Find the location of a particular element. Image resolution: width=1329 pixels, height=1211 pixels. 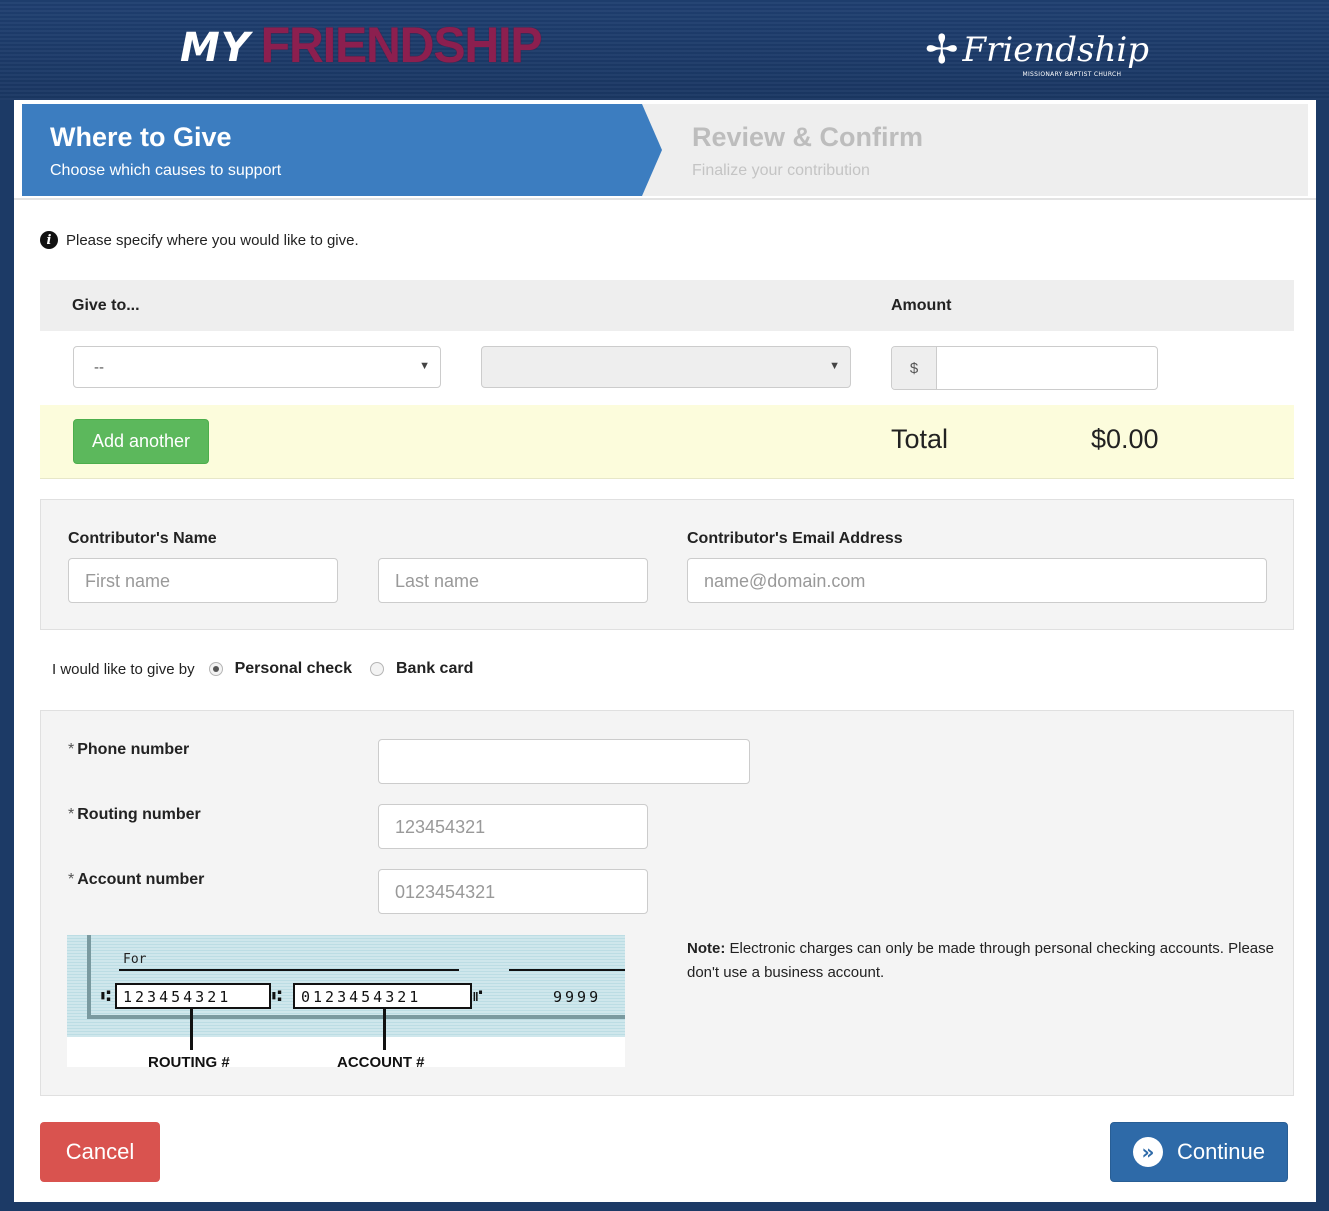

step-title: Review & Confirm is located at coordinates (808, 137).